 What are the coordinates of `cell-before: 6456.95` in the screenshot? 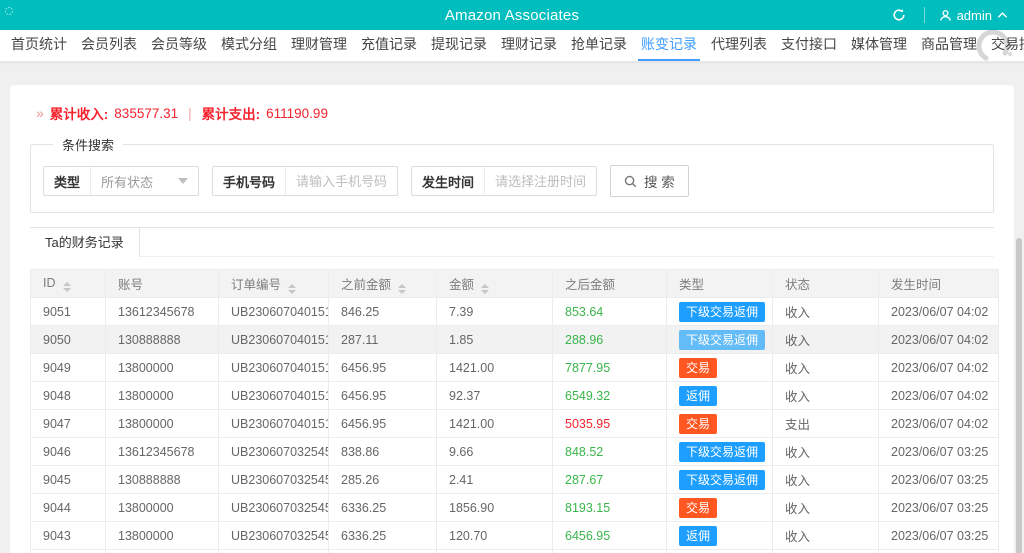 It's located at (382, 423).